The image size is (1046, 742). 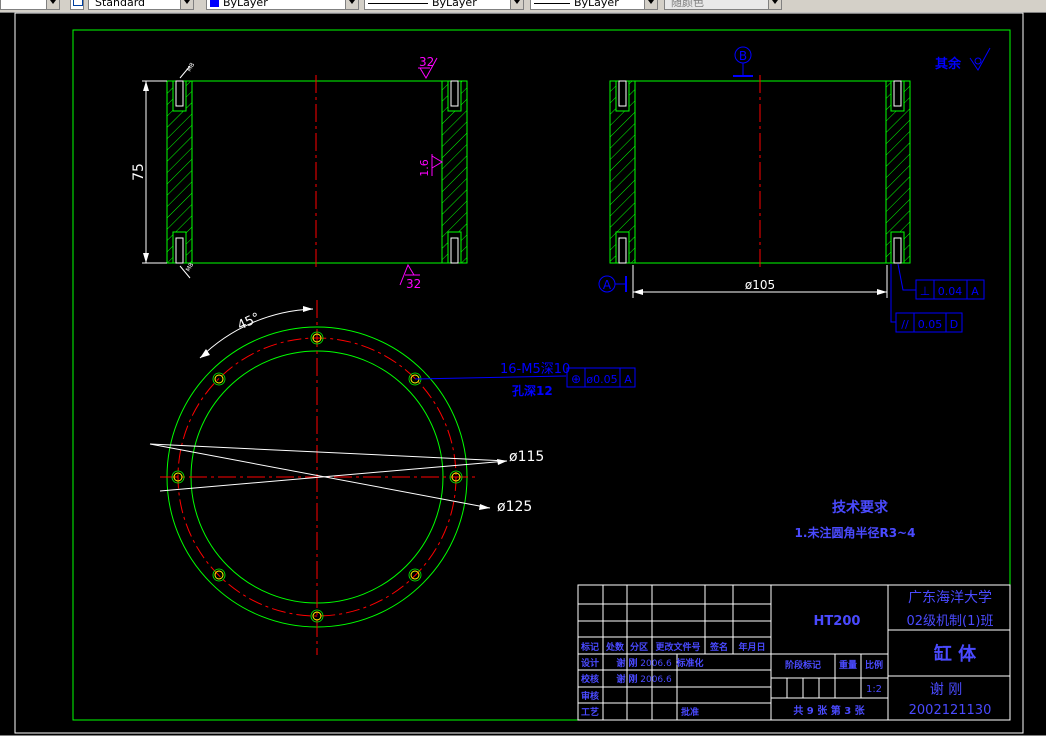 I want to click on tb-weight-label: 重量, so click(x=848, y=665).